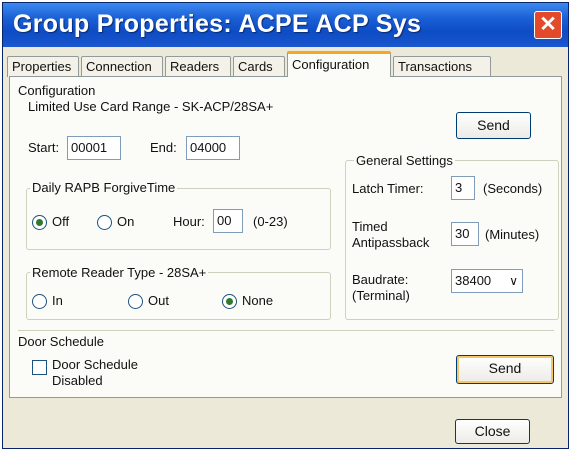 This screenshot has width=571, height=451. What do you see at coordinates (198, 66) in the screenshot?
I see `tab-readers: Readers` at bounding box center [198, 66].